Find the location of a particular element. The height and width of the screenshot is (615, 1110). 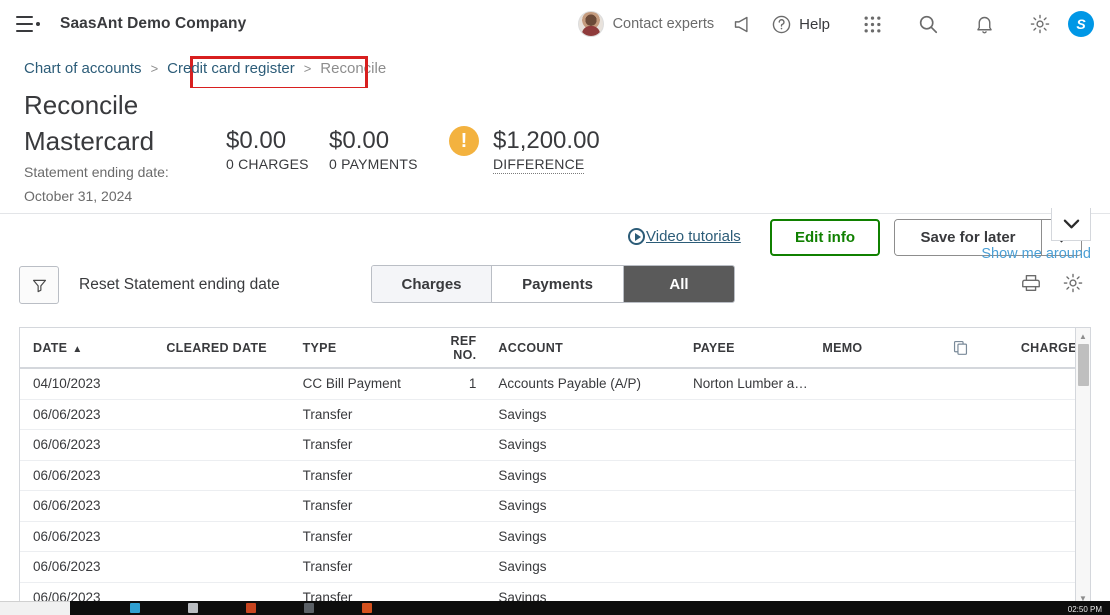

tab-payments: Payments is located at coordinates (558, 284).